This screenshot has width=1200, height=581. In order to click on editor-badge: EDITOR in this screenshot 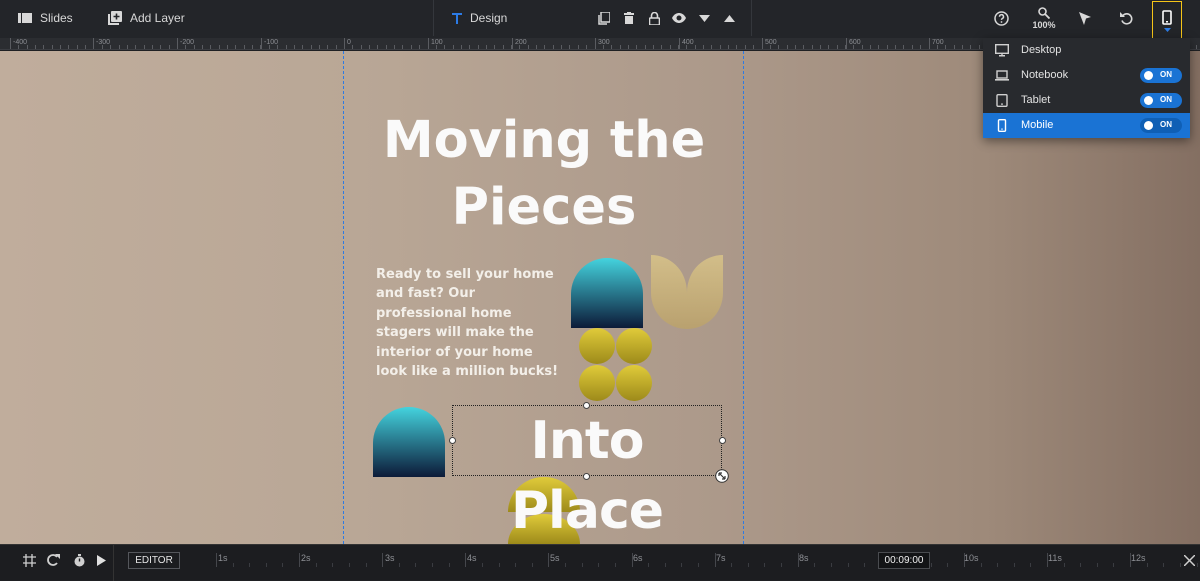, I will do `click(154, 560)`.